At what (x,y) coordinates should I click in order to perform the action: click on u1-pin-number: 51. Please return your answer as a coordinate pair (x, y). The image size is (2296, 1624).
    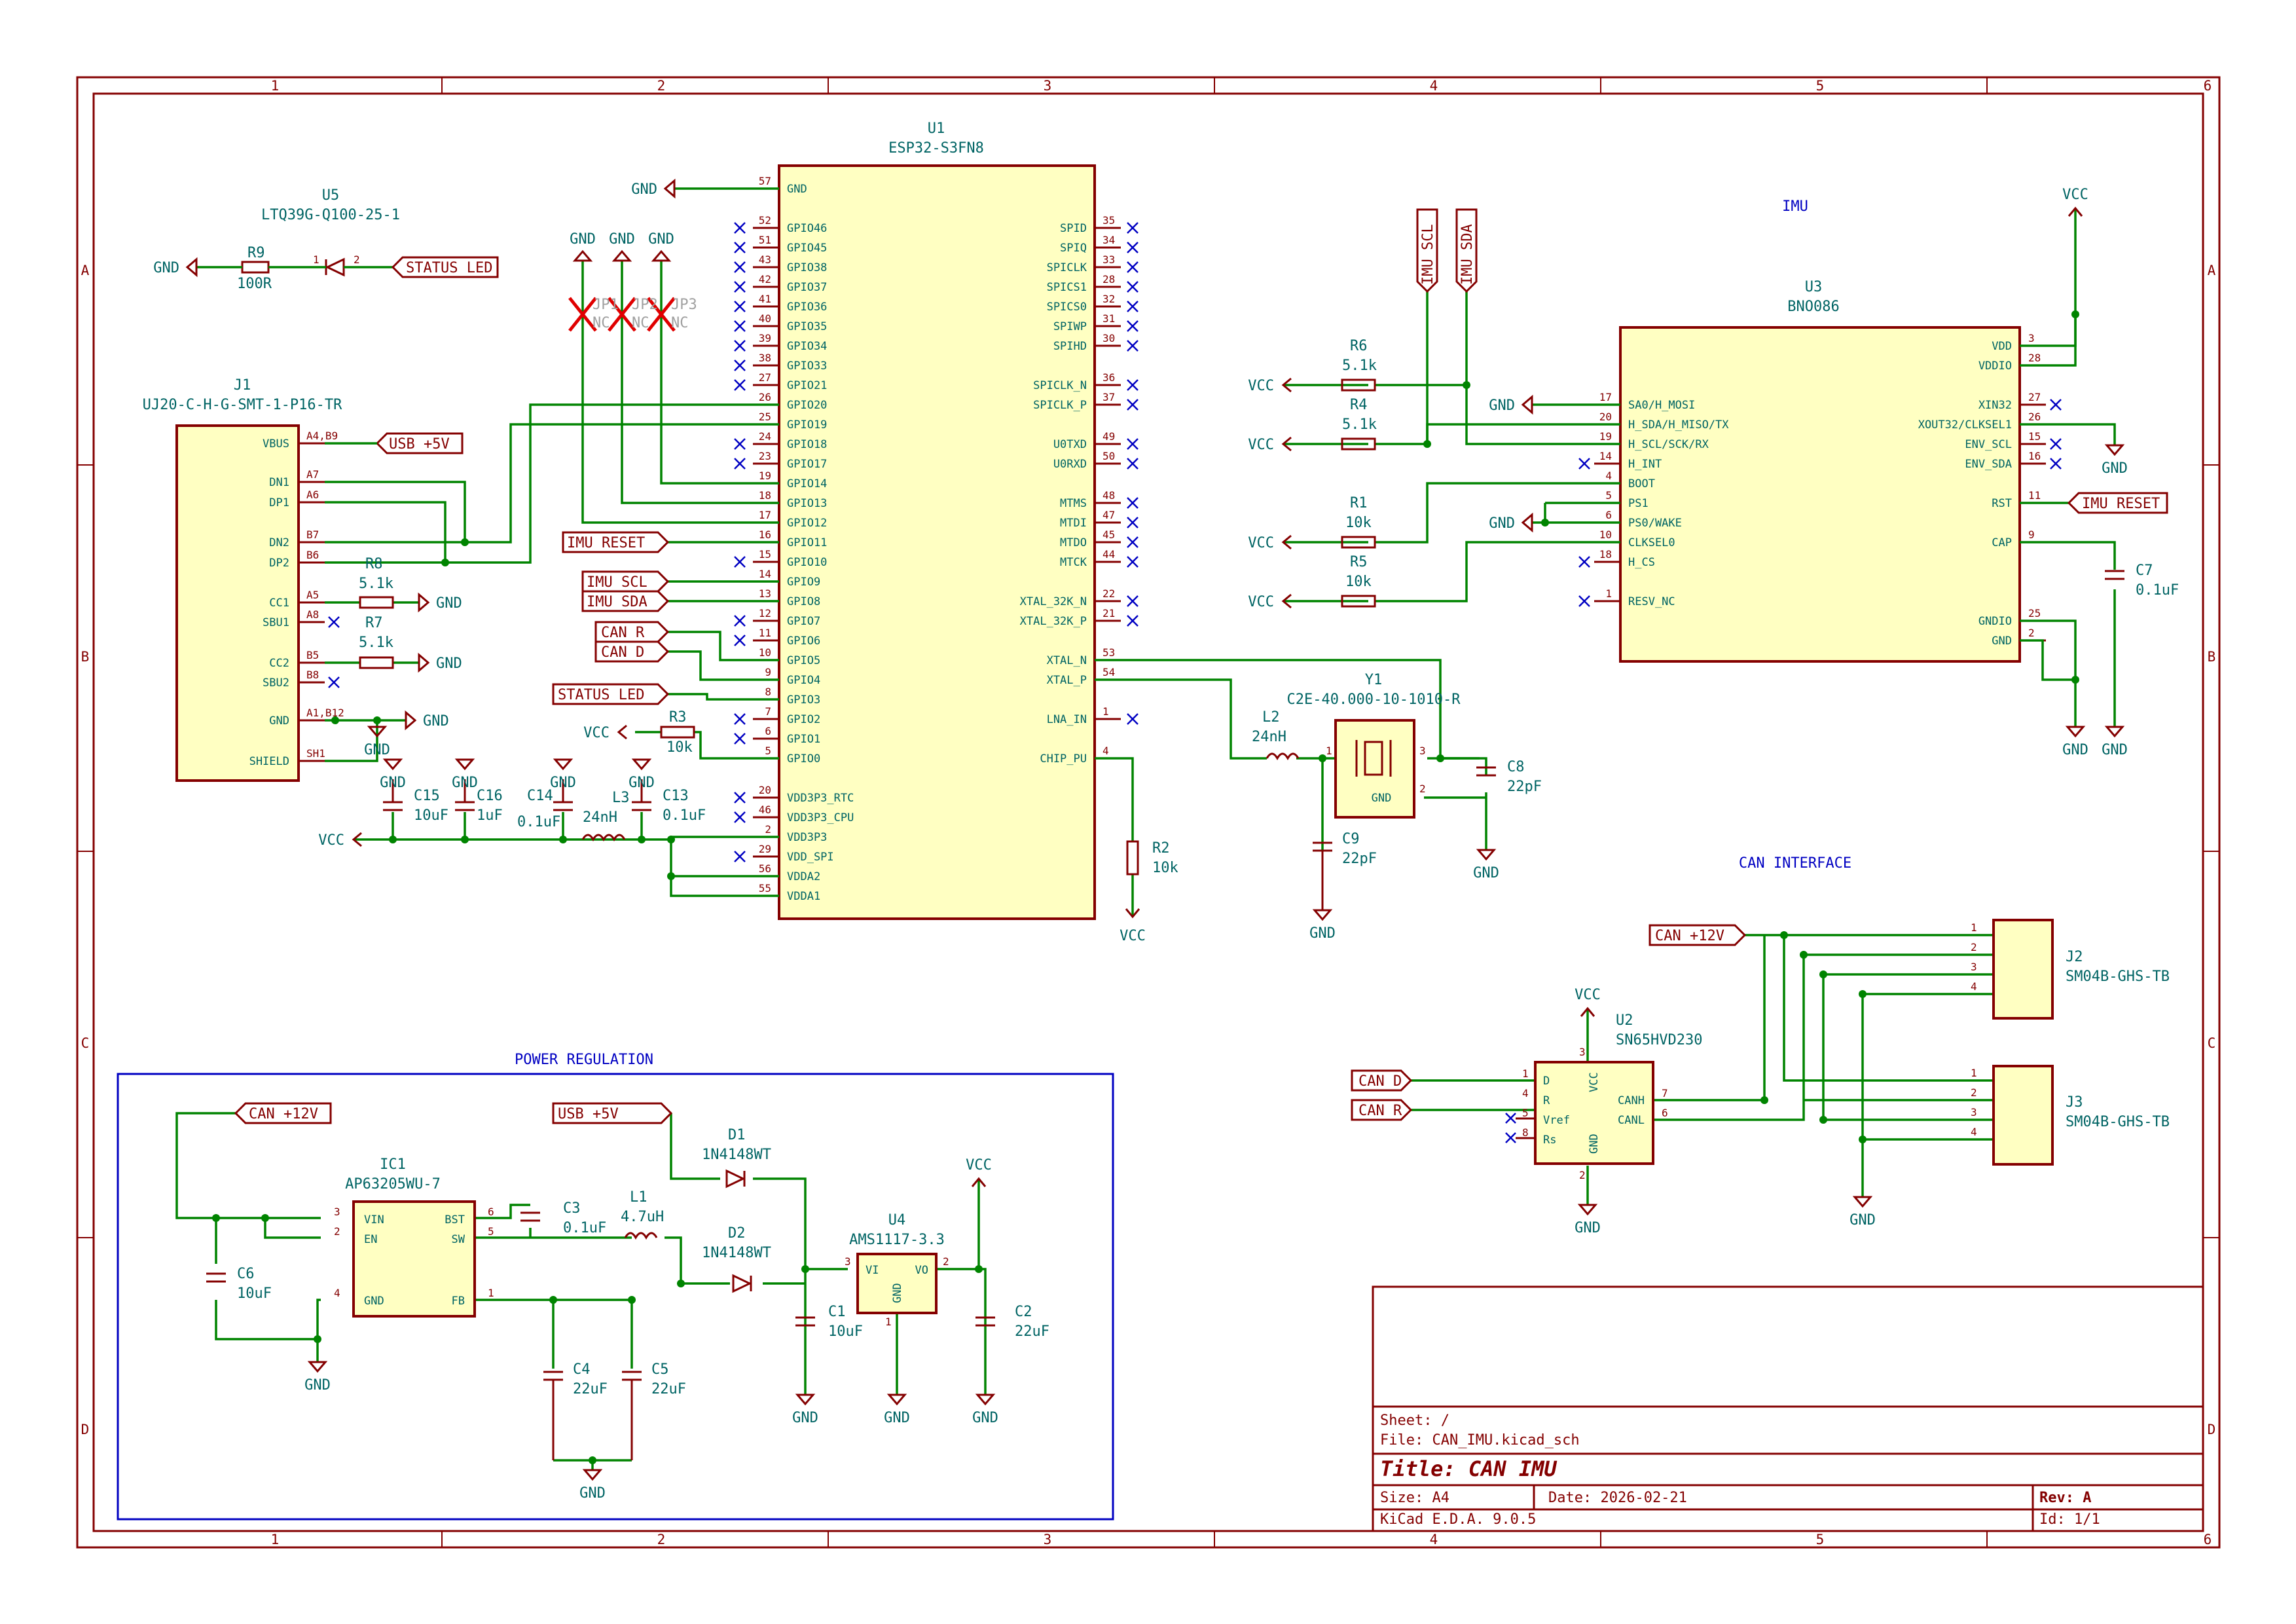
    Looking at the image, I should click on (765, 240).